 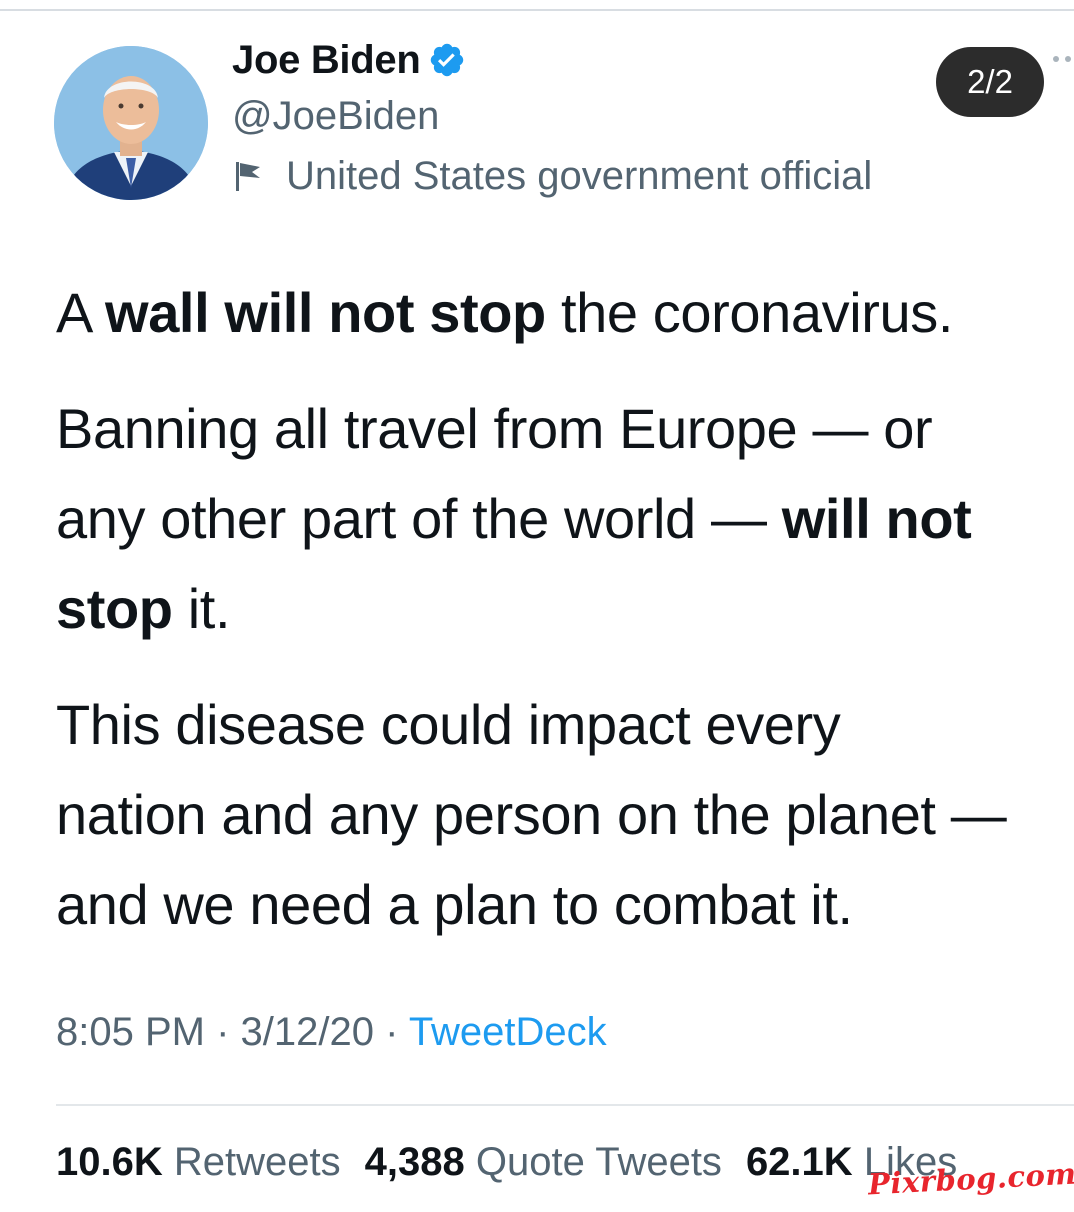 I want to click on avatar-portrait, so click(x=131, y=123).